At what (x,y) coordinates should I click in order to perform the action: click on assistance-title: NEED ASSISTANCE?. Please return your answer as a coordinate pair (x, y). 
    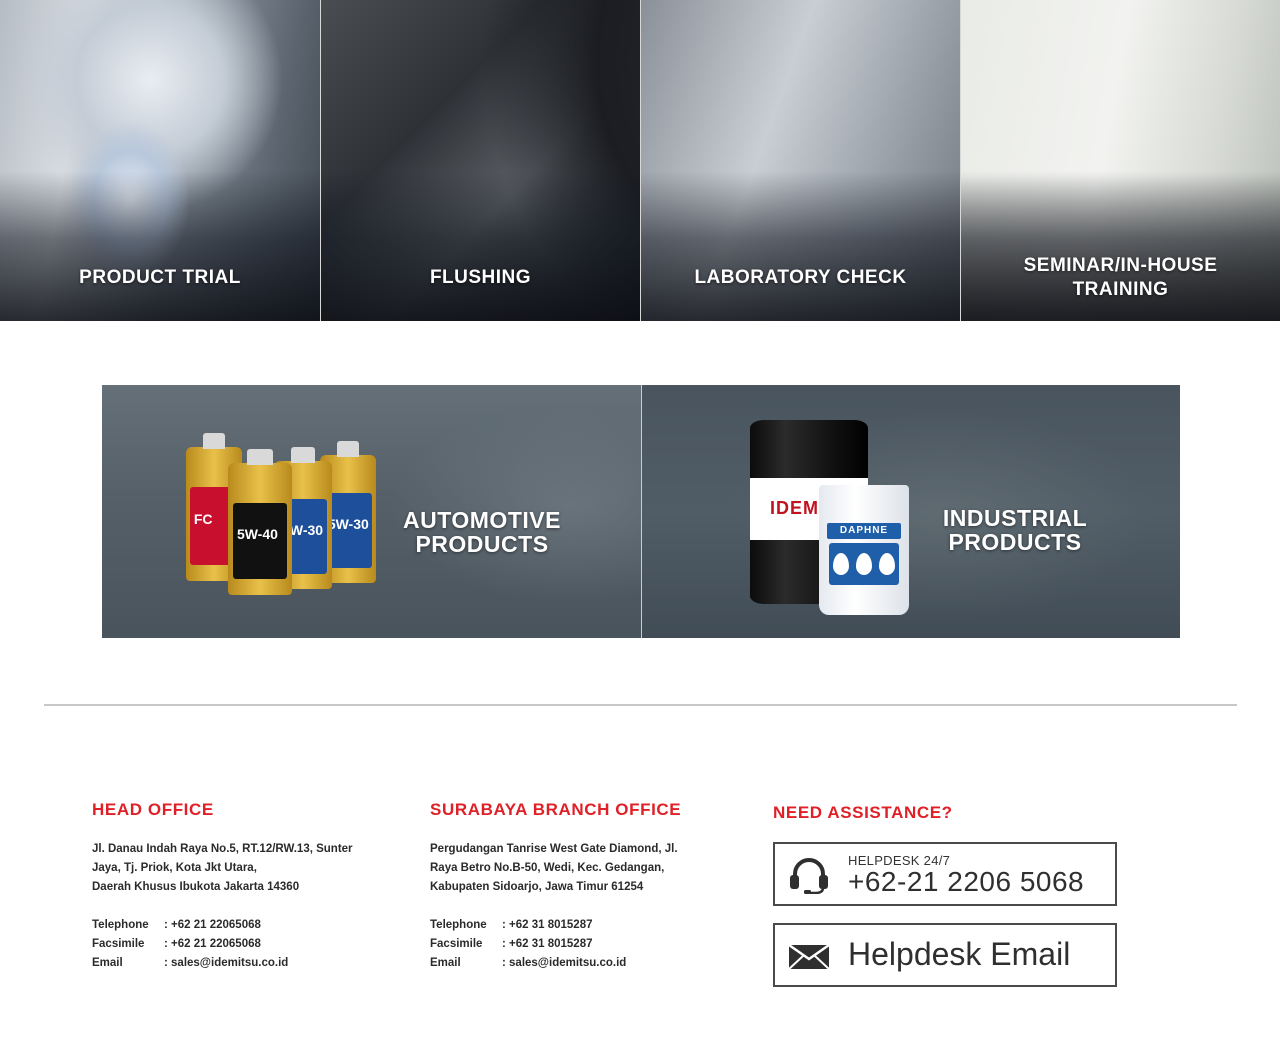
    Looking at the image, I should click on (863, 812).